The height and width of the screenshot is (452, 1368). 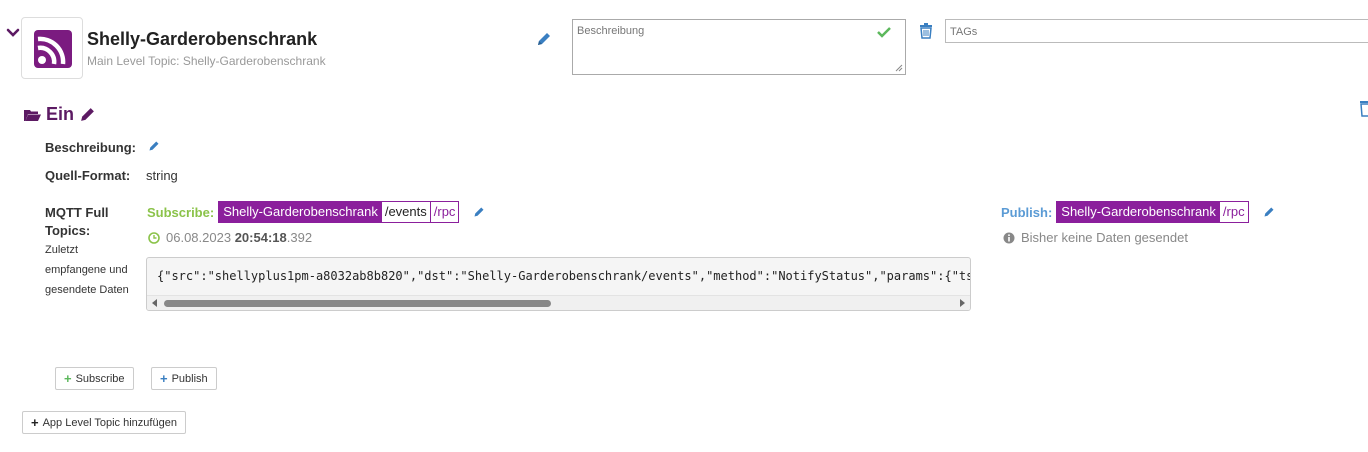 I want to click on chevron-down-icon, so click(x=13, y=33).